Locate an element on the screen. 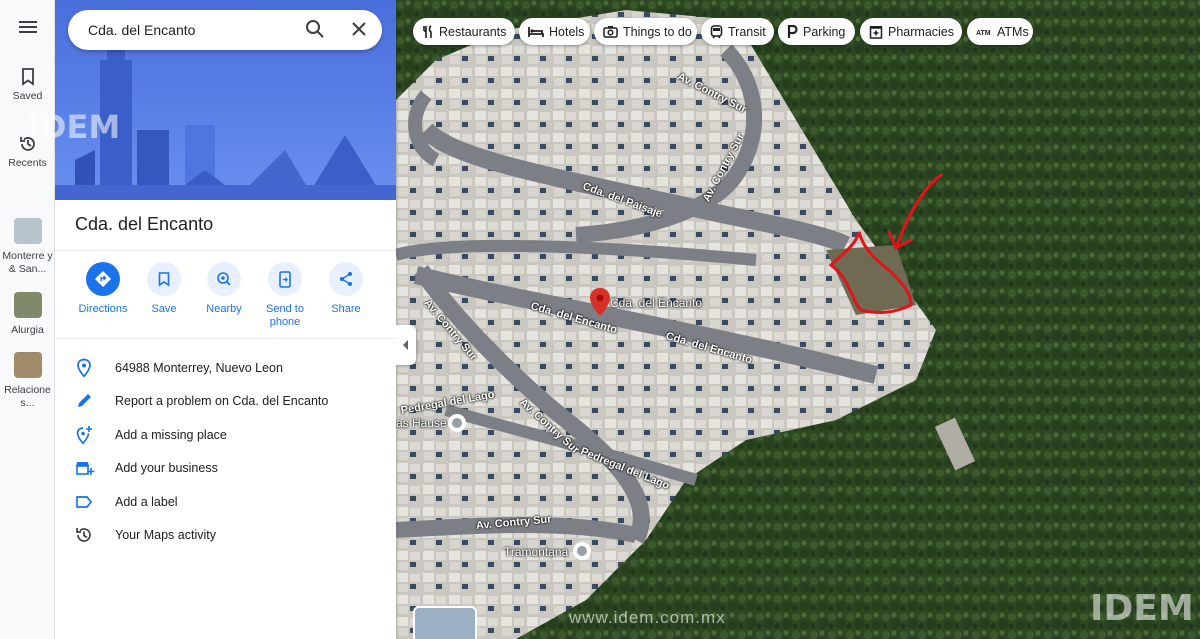 The height and width of the screenshot is (639, 1200). address-row: 64988 Monterrey, Nuevo Leon is located at coordinates (225, 368).